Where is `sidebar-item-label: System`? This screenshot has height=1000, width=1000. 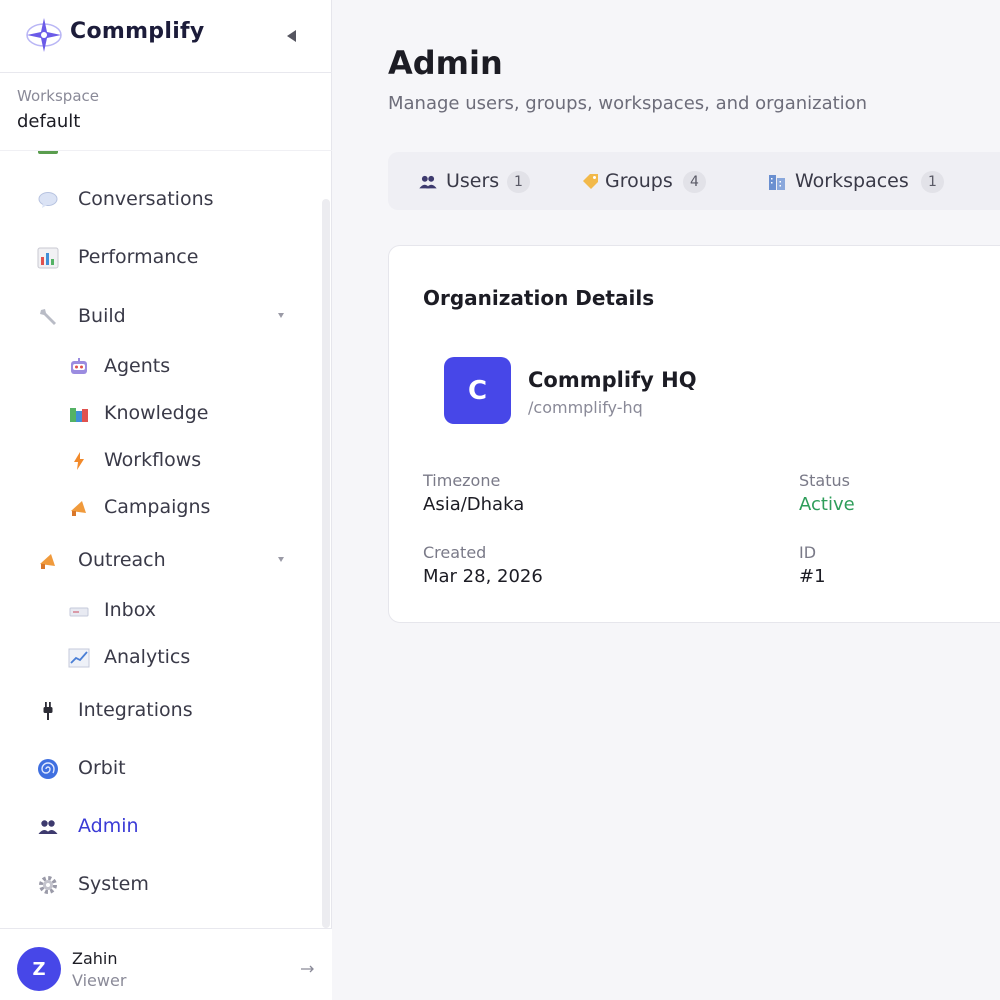
sidebar-item-label: System is located at coordinates (113, 884).